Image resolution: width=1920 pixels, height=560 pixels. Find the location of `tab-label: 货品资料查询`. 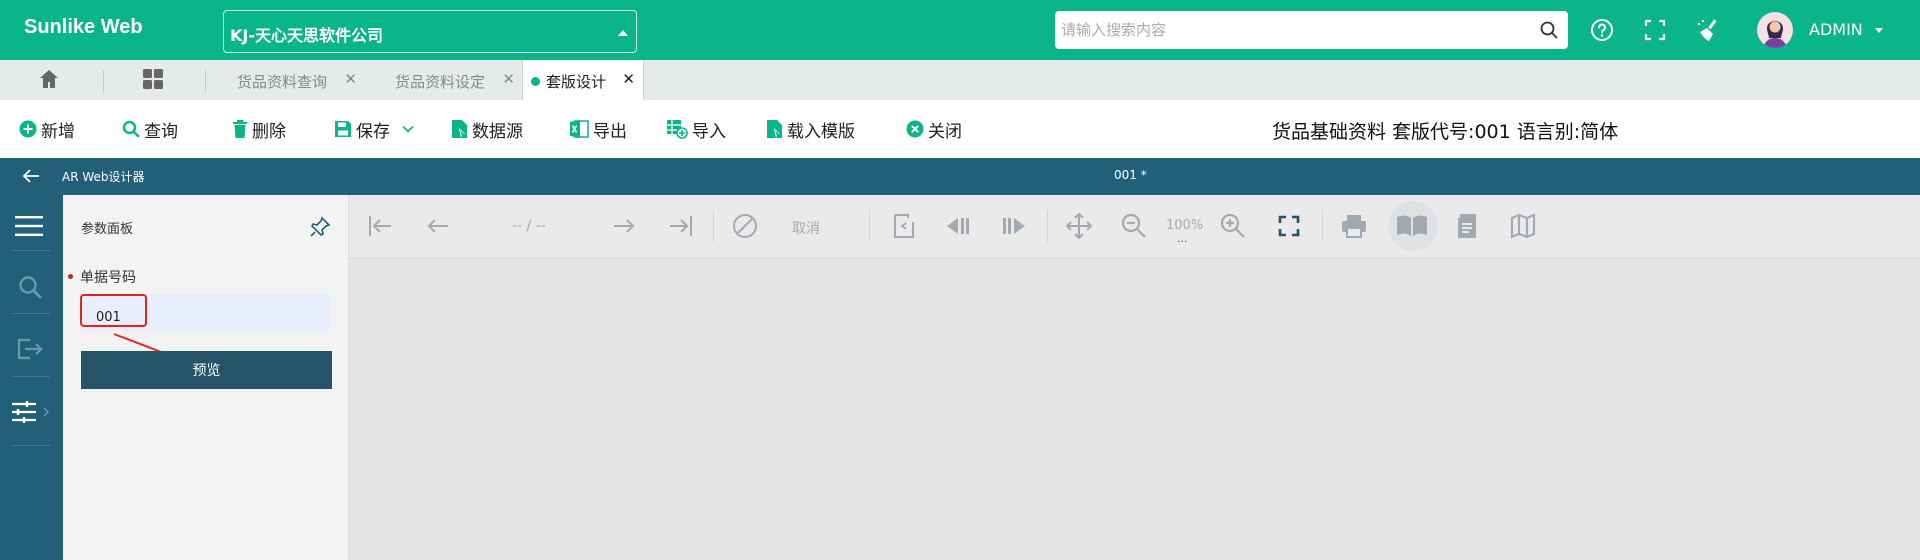

tab-label: 货品资料查询 is located at coordinates (282, 82).